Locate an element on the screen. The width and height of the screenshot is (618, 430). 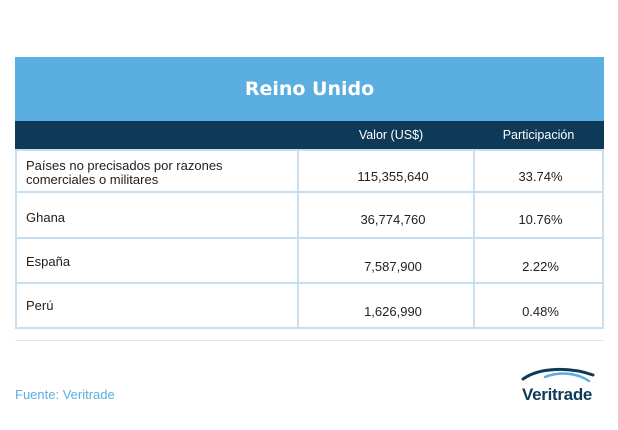
header-value: Valor (US$) is located at coordinates (391, 135).